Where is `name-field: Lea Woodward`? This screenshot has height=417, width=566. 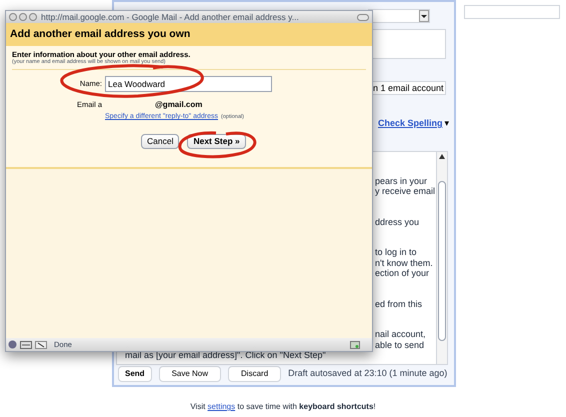
name-field: Lea Woodward is located at coordinates (188, 84).